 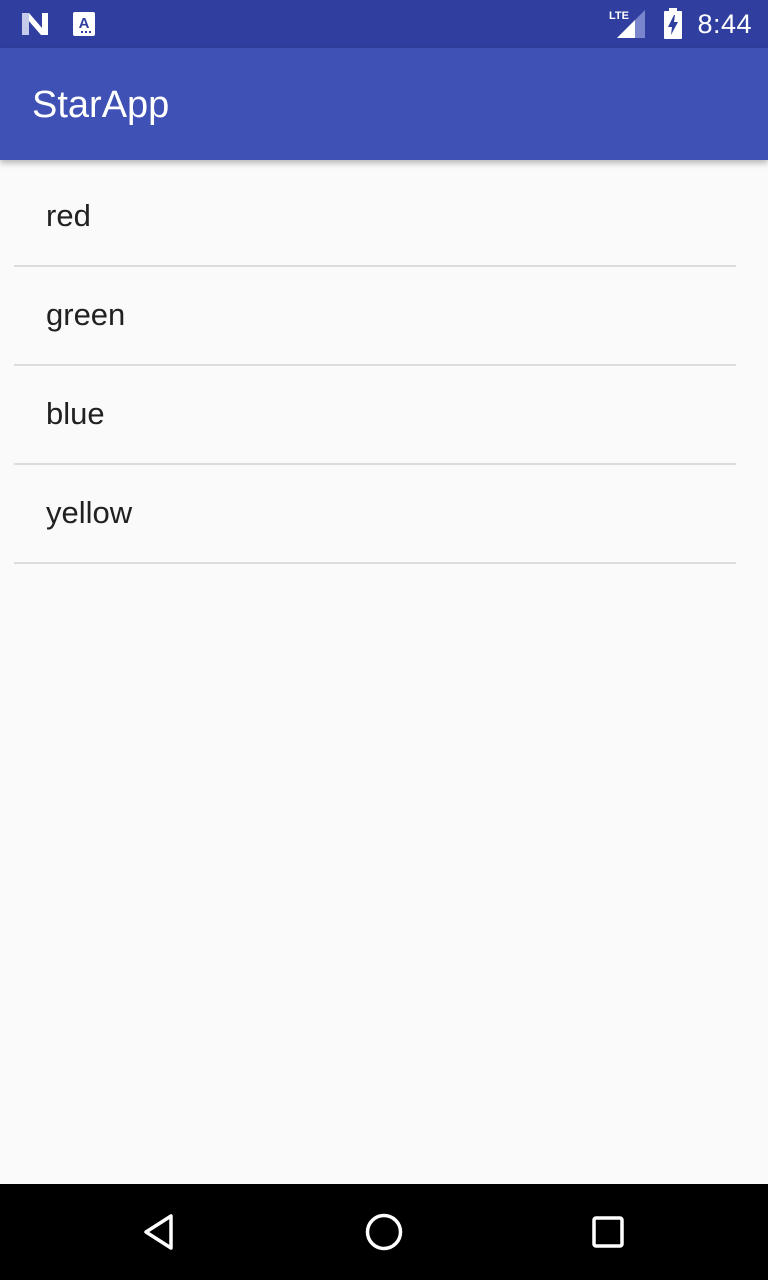 What do you see at coordinates (75, 413) in the screenshot?
I see `list-item-label: blue` at bounding box center [75, 413].